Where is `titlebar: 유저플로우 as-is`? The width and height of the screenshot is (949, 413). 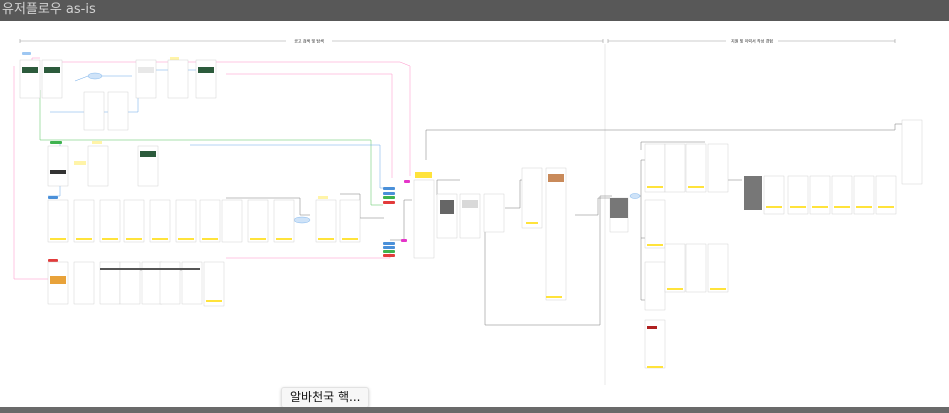 titlebar: 유저플로우 as-is is located at coordinates (474, 10).